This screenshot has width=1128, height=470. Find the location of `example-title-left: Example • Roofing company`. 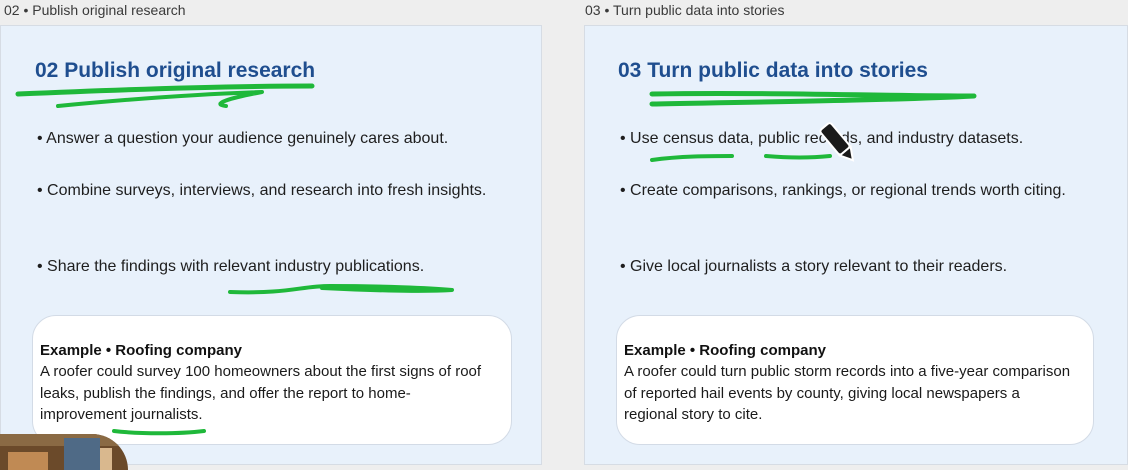

example-title-left: Example • Roofing company is located at coordinates (141, 350).